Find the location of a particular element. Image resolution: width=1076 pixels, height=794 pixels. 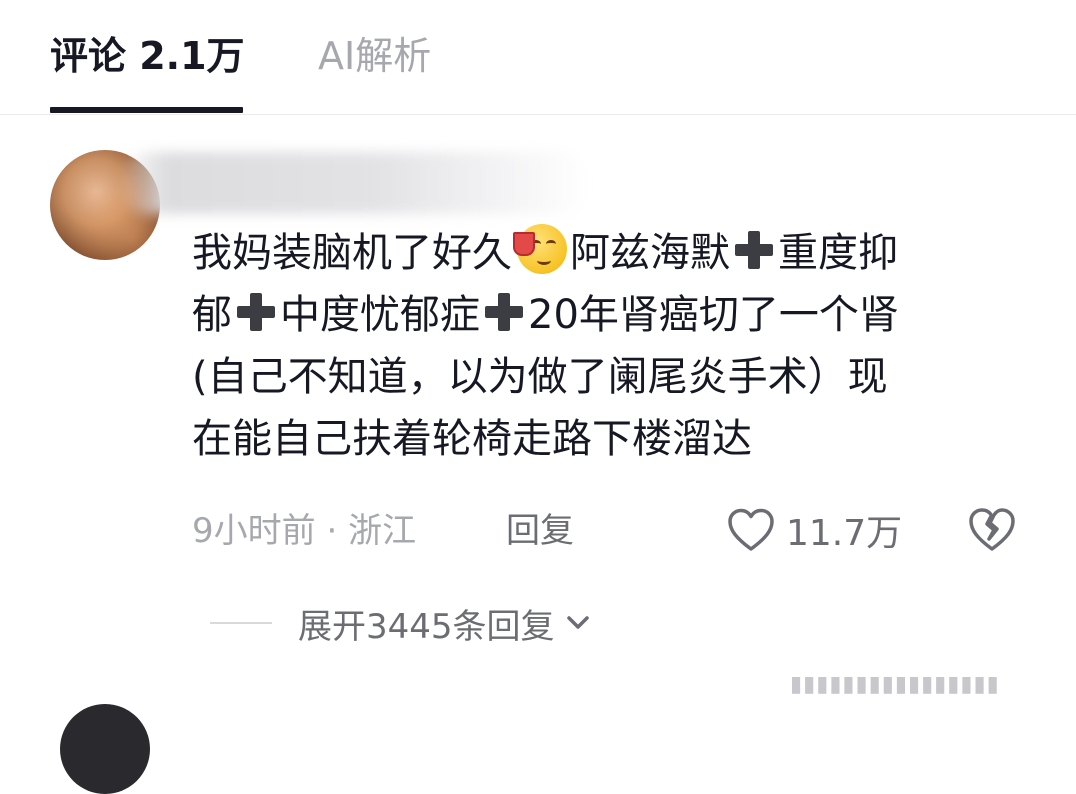

comment-segment: 阿兹海默 is located at coordinates (650, 253).